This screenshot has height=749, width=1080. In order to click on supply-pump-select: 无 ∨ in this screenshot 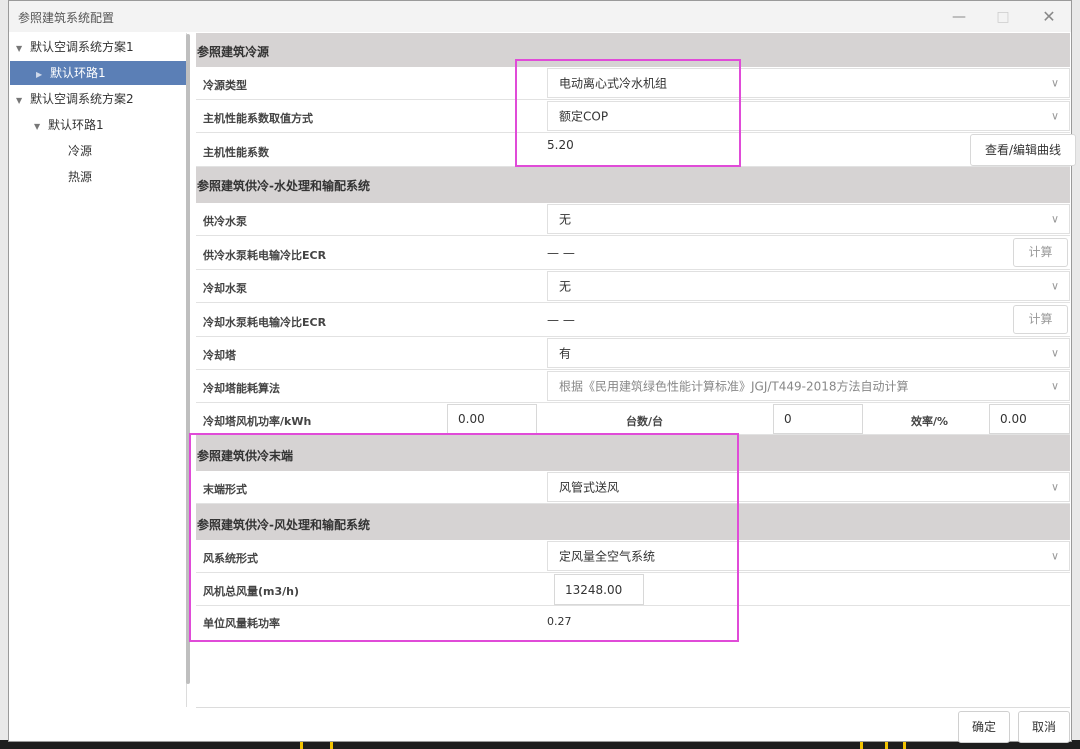, I will do `click(808, 219)`.